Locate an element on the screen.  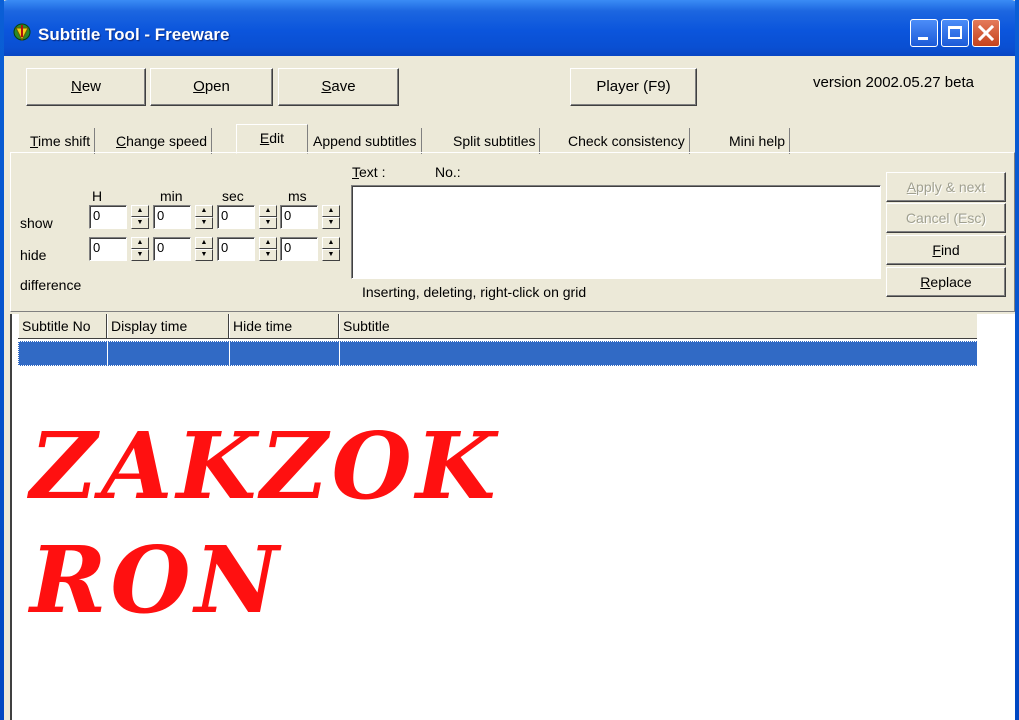
hide-ms-input: 0 is located at coordinates (299, 249).